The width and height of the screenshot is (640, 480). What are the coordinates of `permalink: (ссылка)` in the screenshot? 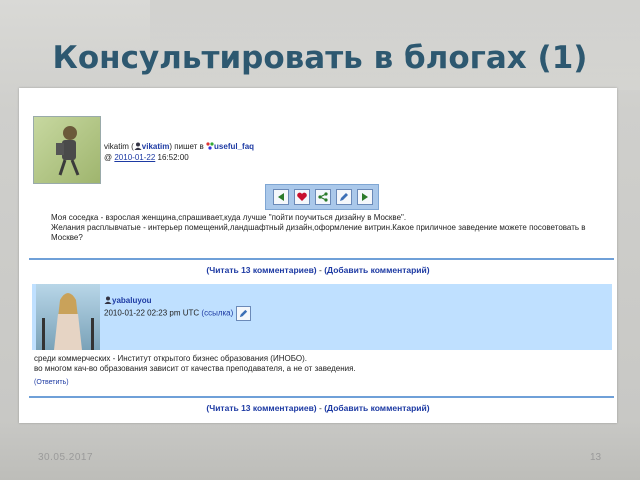 It's located at (217, 313).